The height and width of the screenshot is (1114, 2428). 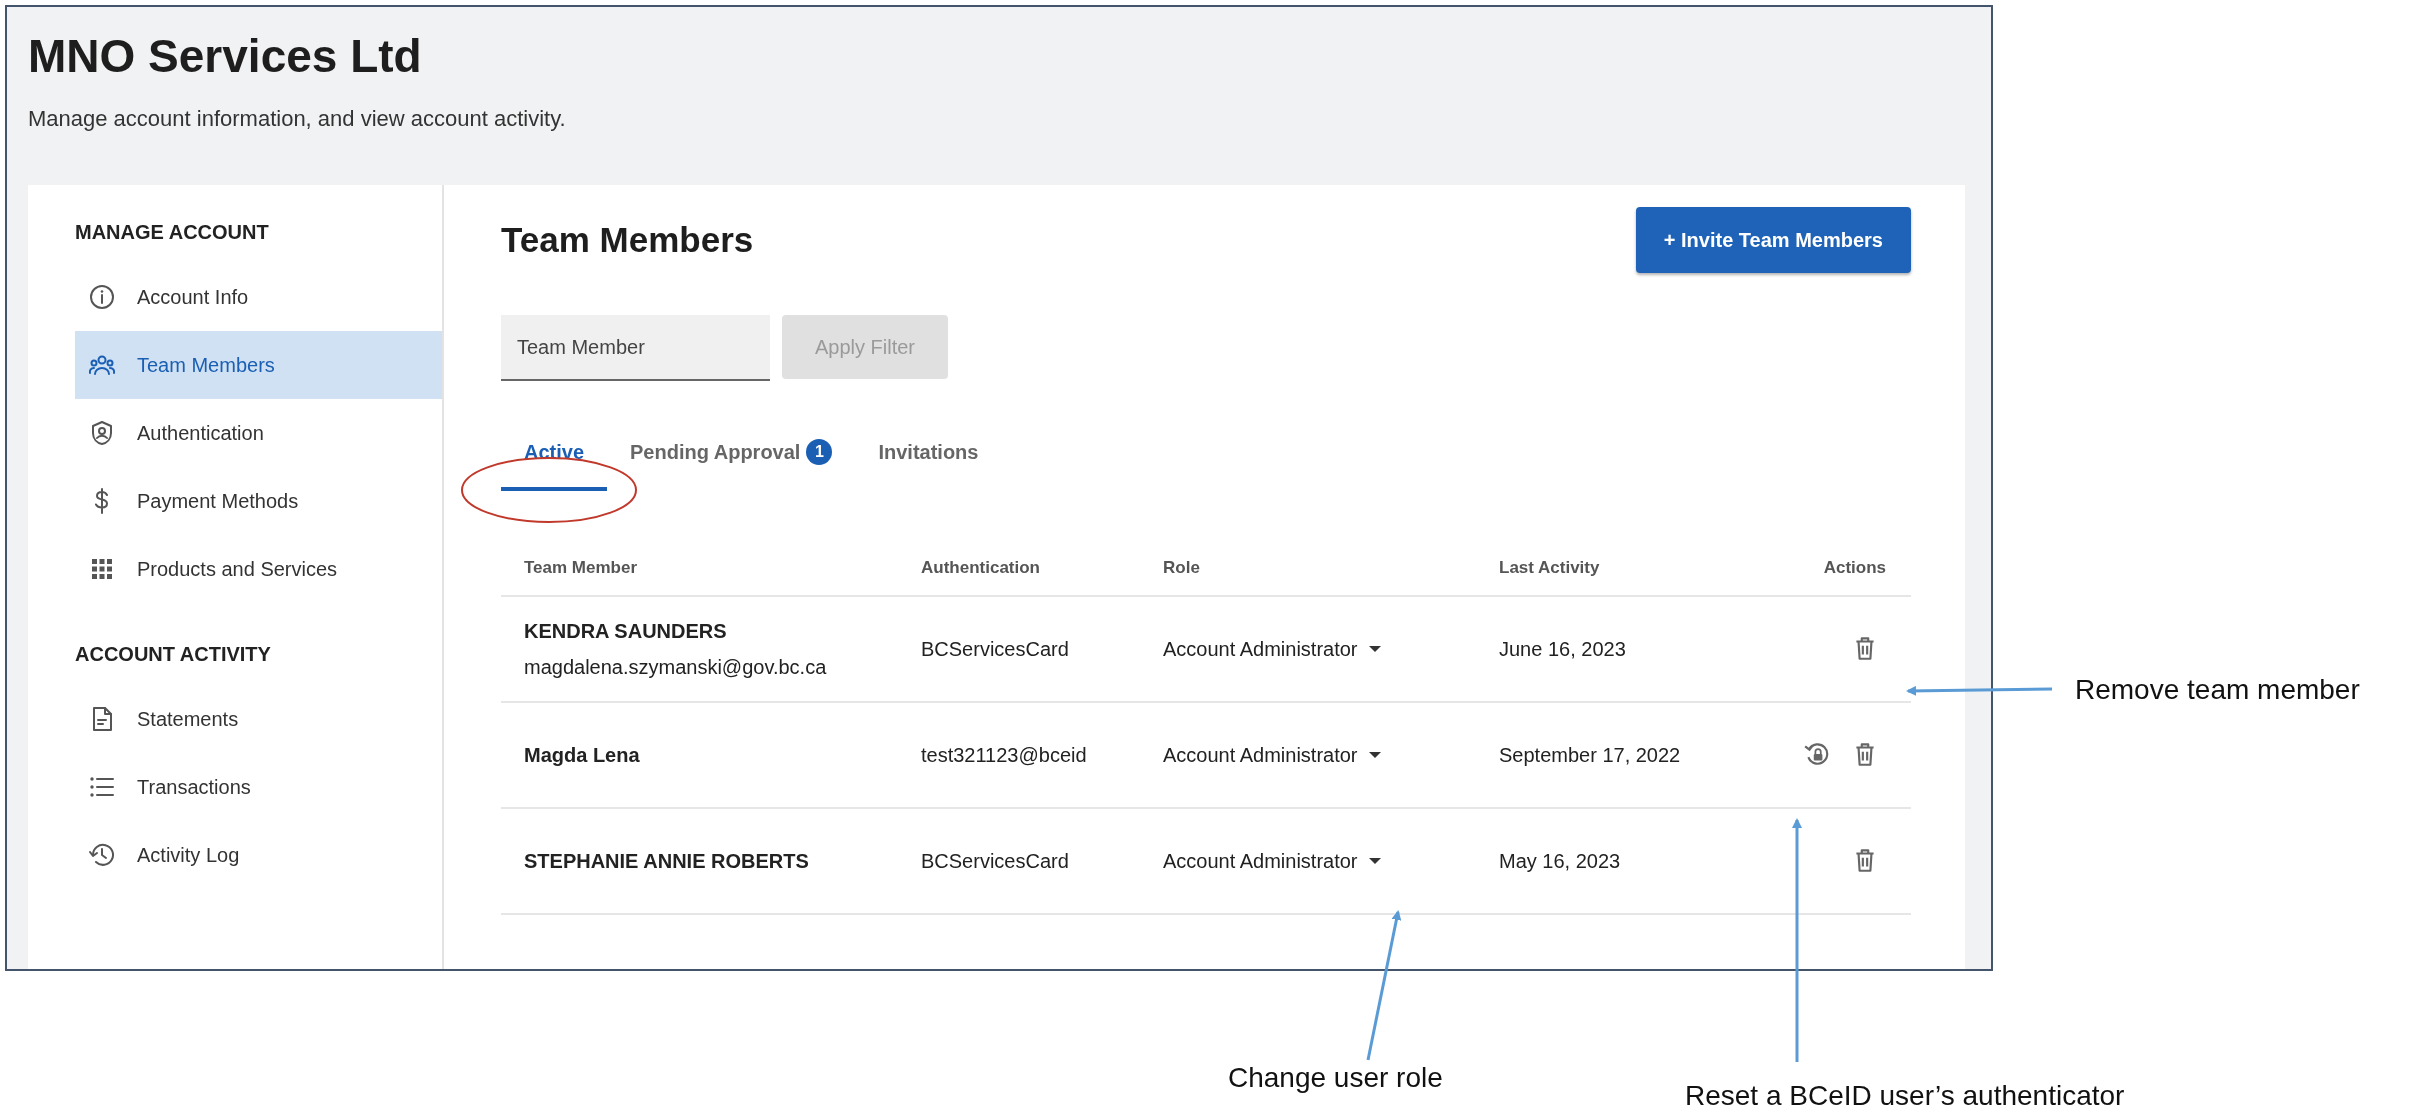 What do you see at coordinates (173, 655) in the screenshot?
I see `section-heading: ACCOUNT ACTIVITY` at bounding box center [173, 655].